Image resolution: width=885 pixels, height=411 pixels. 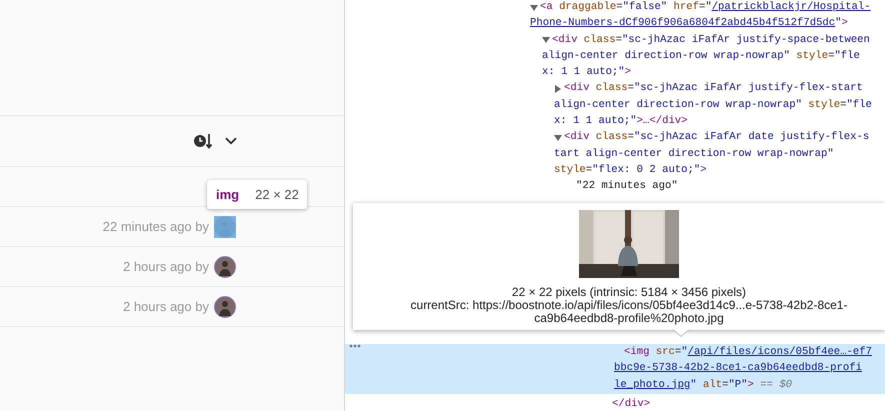 I want to click on code-line: <div class="sc-jhAzac iFafAr justify-space-between, so click(x=711, y=40).